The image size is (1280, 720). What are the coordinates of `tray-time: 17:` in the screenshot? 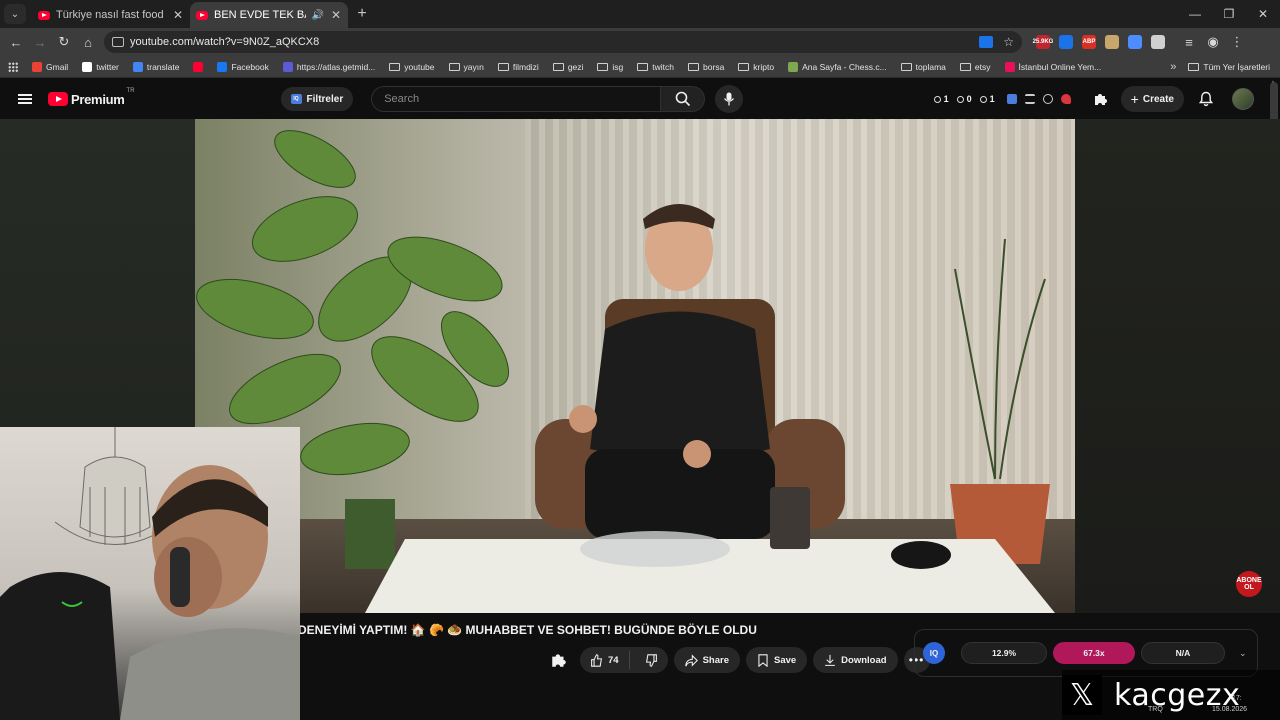 It's located at (1237, 698).